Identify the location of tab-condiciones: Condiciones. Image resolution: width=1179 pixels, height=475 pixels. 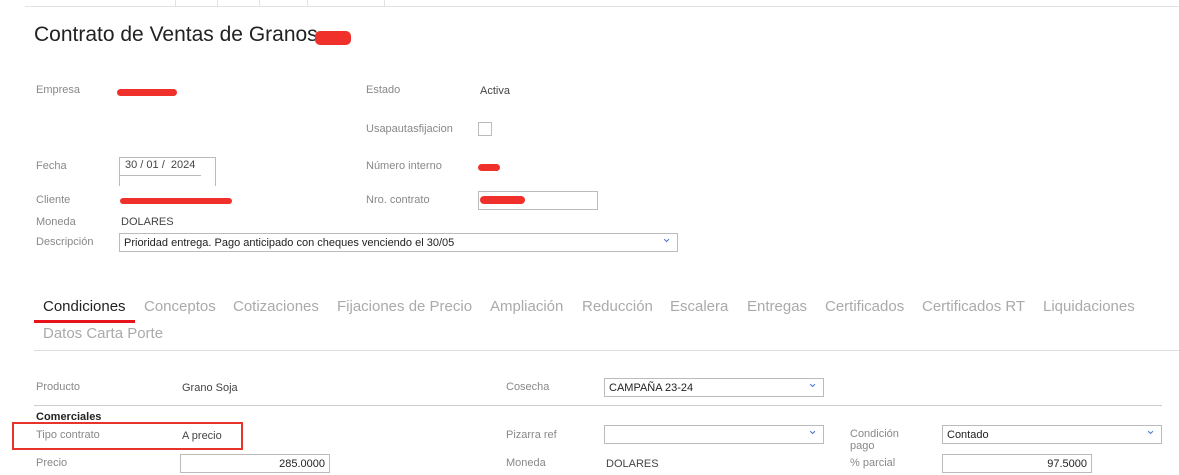
(84, 306).